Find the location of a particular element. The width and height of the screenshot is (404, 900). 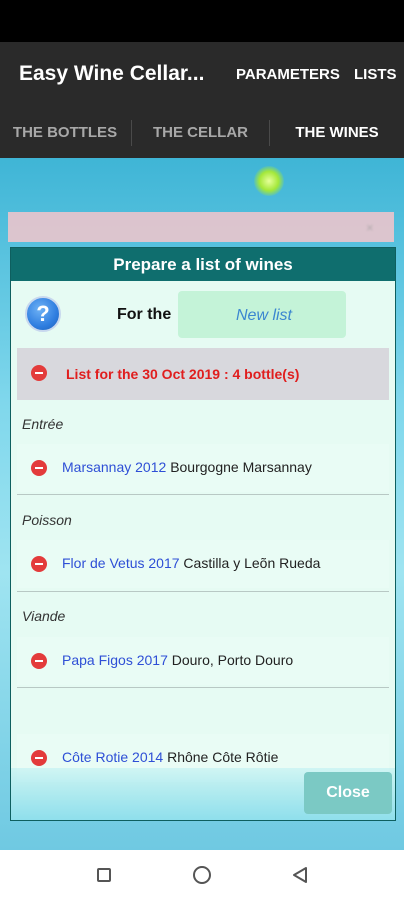

wine-row: Marsannay 2012 Bourgogne Marsannay is located at coordinates (203, 468).